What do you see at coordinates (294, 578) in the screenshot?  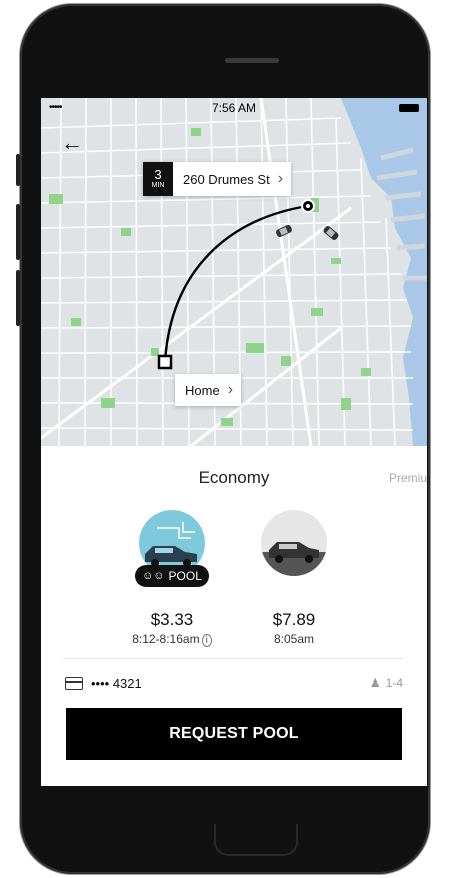 I see `uberx-option: $7.89 8:05am` at bounding box center [294, 578].